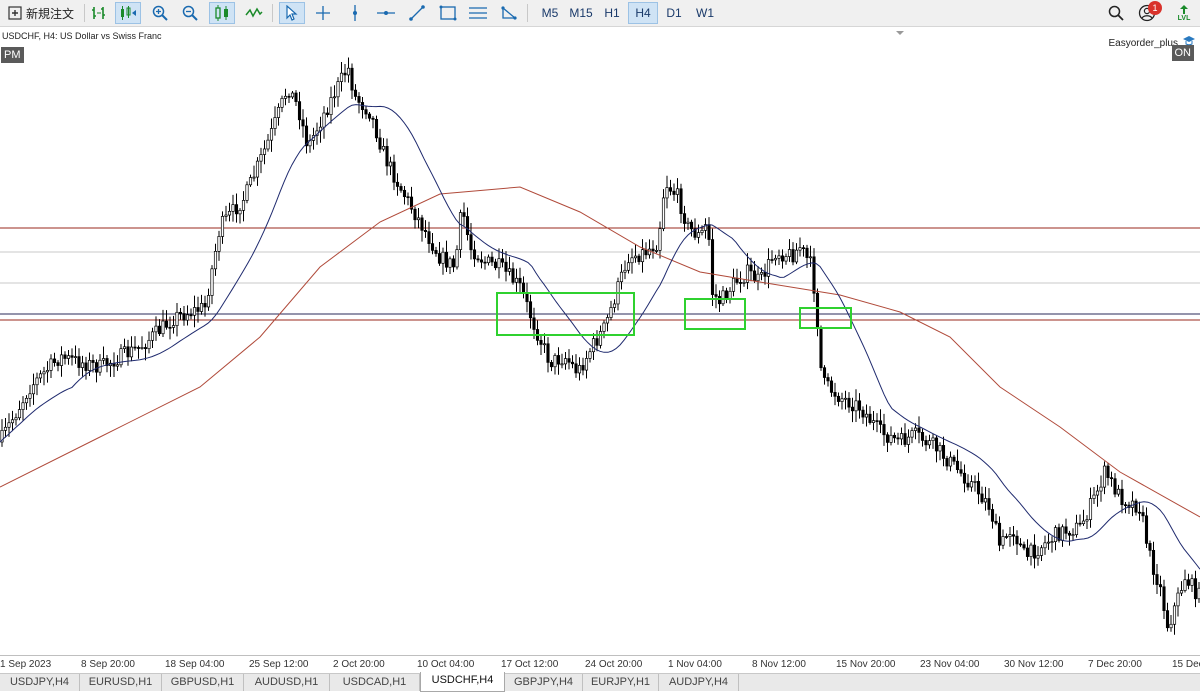 This screenshot has width=1200, height=692. I want to click on line-chart-button, so click(254, 13).